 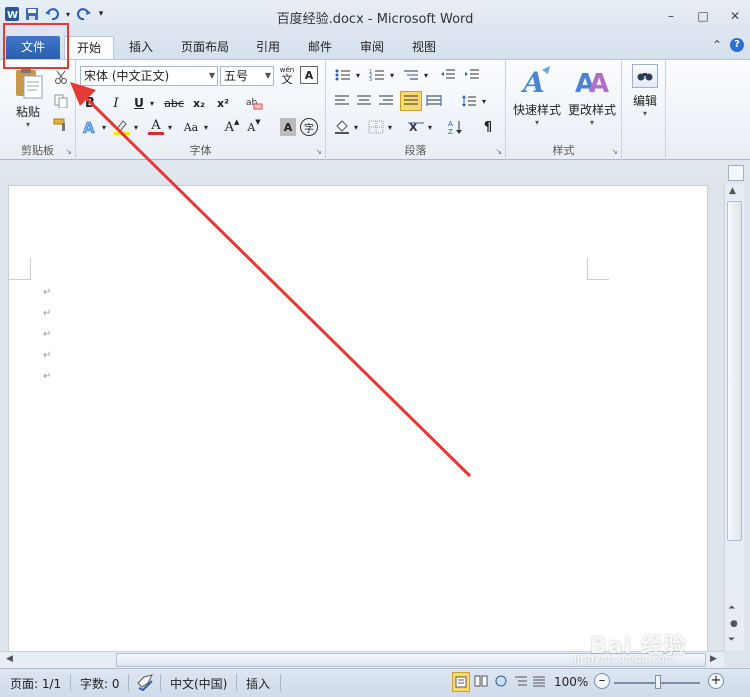 What do you see at coordinates (592, 100) in the screenshot?
I see `change-styles-button: AA 更改样式 ▾` at bounding box center [592, 100].